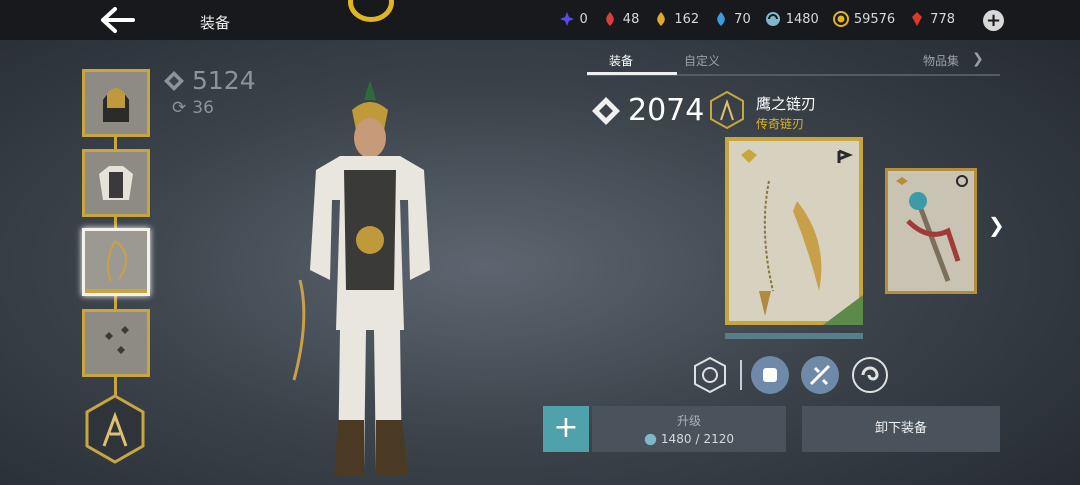 This screenshot has height=485, width=1080. Describe the element at coordinates (371, 11) in the screenshot. I see `clan-emblem-icon` at that location.